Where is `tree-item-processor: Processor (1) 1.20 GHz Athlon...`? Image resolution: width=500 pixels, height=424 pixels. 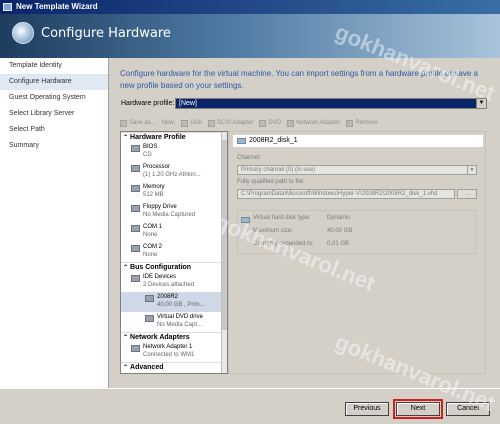
tree-item-processor: Processor (1) 1.20 GHz Athlon... is located at coordinates (174, 172).